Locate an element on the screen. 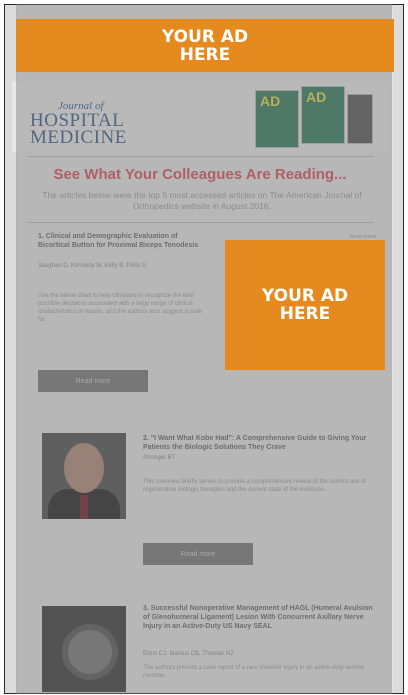 The width and height of the screenshot is (408, 695). side-ad-banner: YOUR AD HERE is located at coordinates (305, 305).